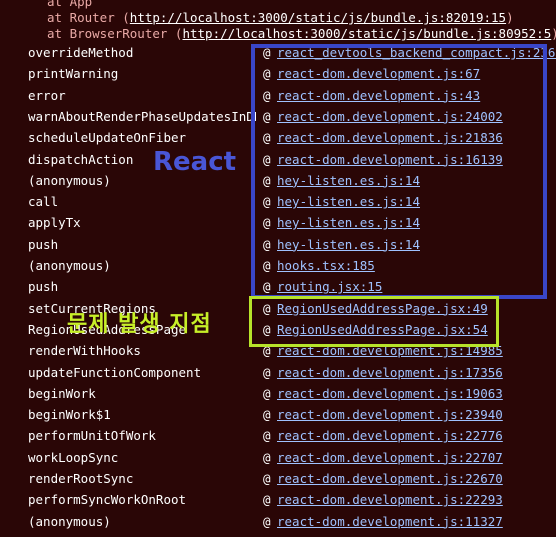 This screenshot has height=537, width=556. What do you see at coordinates (115, 33) in the screenshot?
I see `header-line-prefix: at BrowserRouter (` at bounding box center [115, 33].